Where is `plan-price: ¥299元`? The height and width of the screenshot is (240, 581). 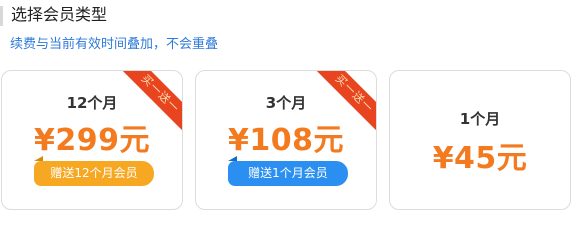 plan-price: ¥299元 is located at coordinates (92, 140).